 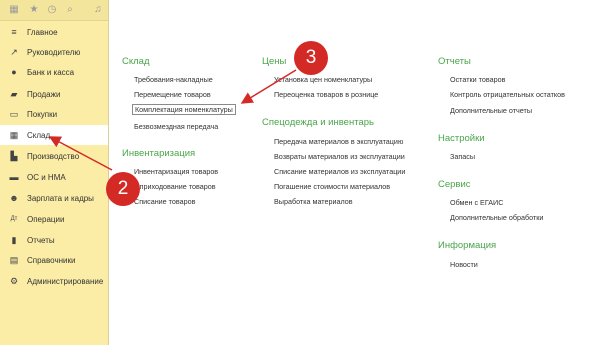 I want to click on section-title-service: Сервис, so click(x=454, y=184).